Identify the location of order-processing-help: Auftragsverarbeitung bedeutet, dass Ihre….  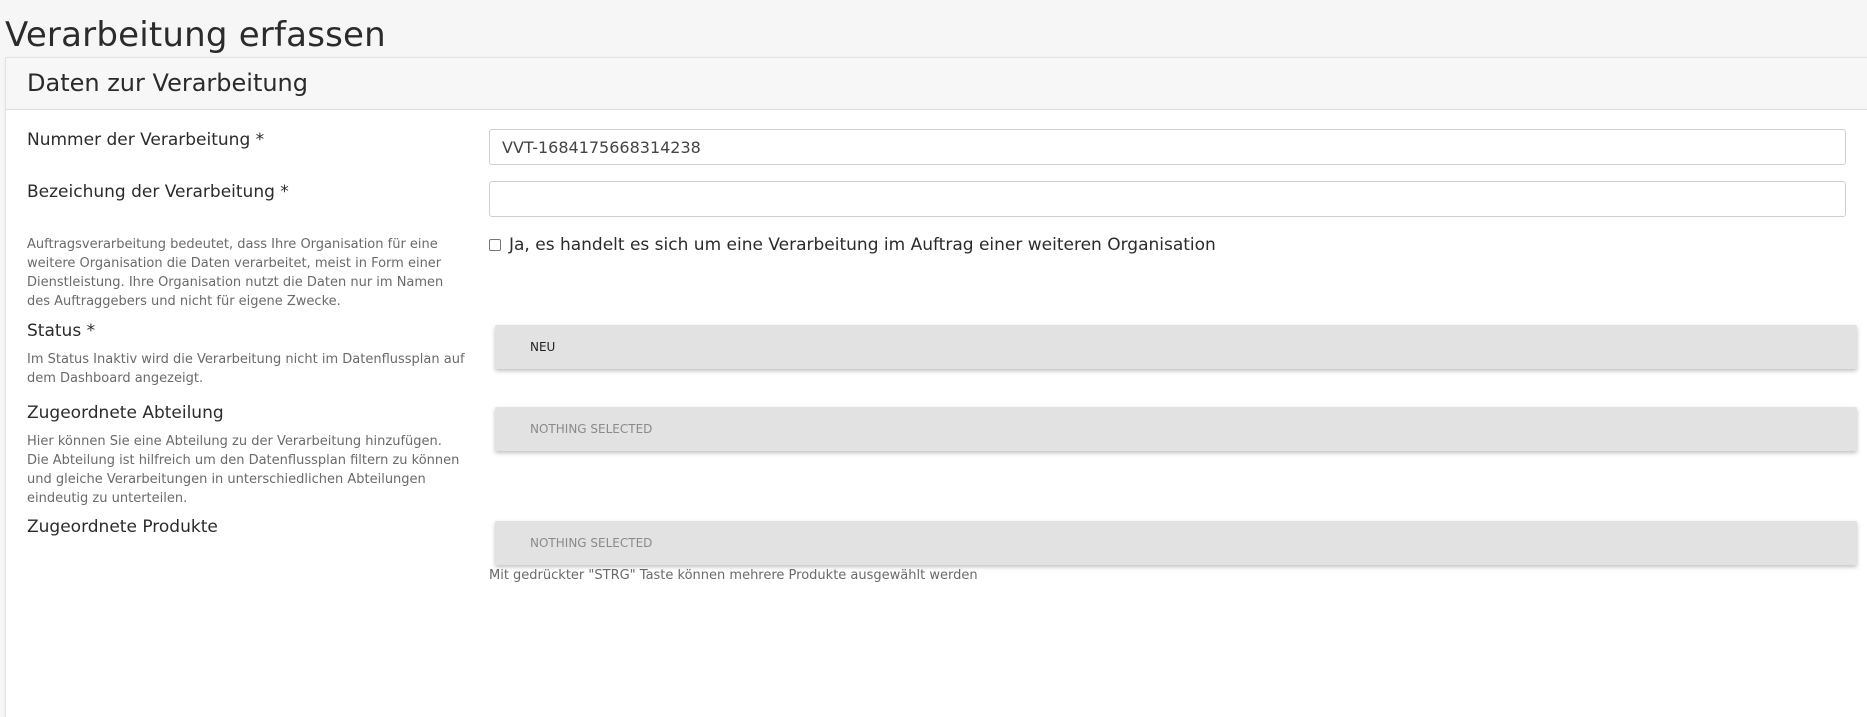
(235, 273).